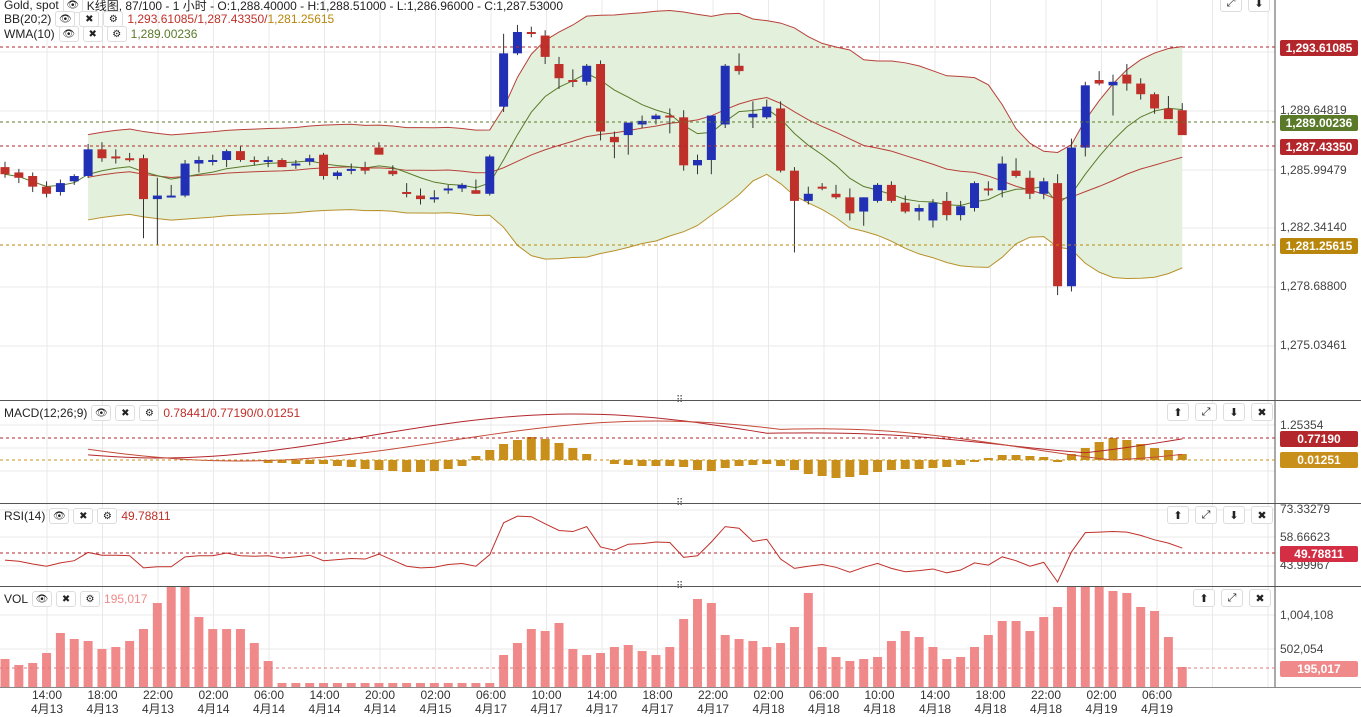  What do you see at coordinates (126, 599) in the screenshot?
I see `vol-value: 195,017` at bounding box center [126, 599].